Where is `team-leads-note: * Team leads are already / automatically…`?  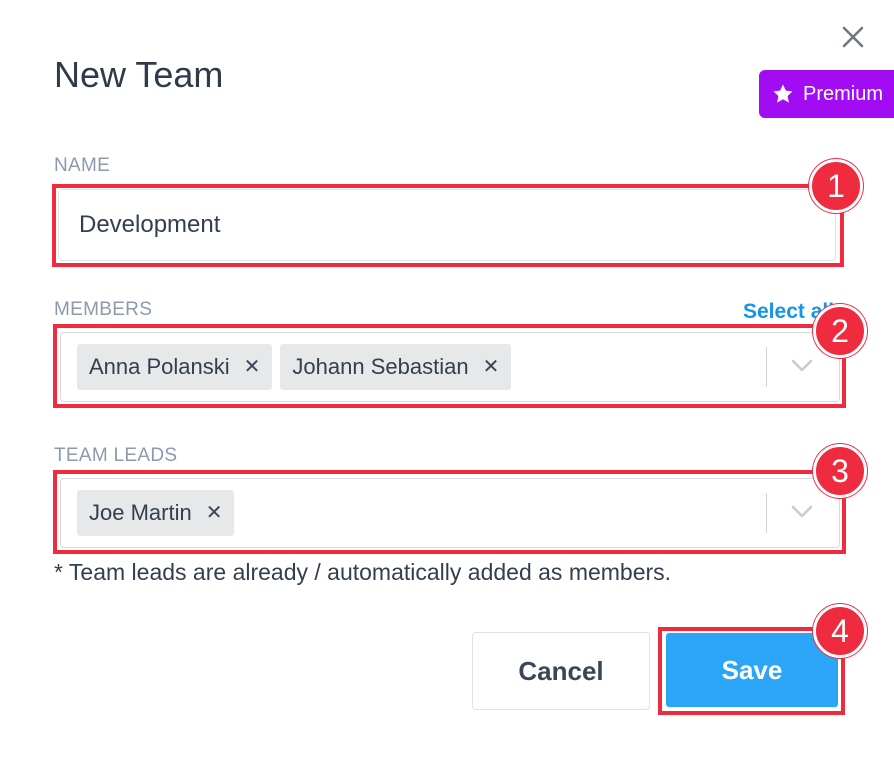 team-leads-note: * Team leads are already / automatically… is located at coordinates (363, 572).